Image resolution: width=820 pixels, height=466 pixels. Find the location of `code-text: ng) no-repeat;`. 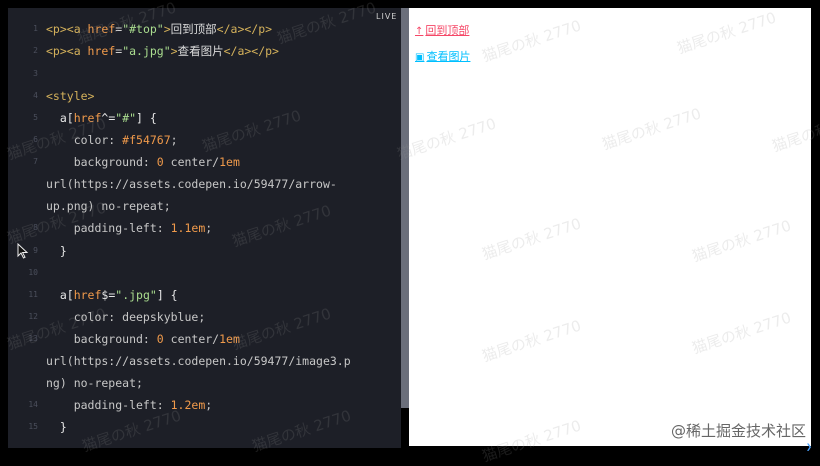

code-text: ng) no-repeat; is located at coordinates (94, 383).